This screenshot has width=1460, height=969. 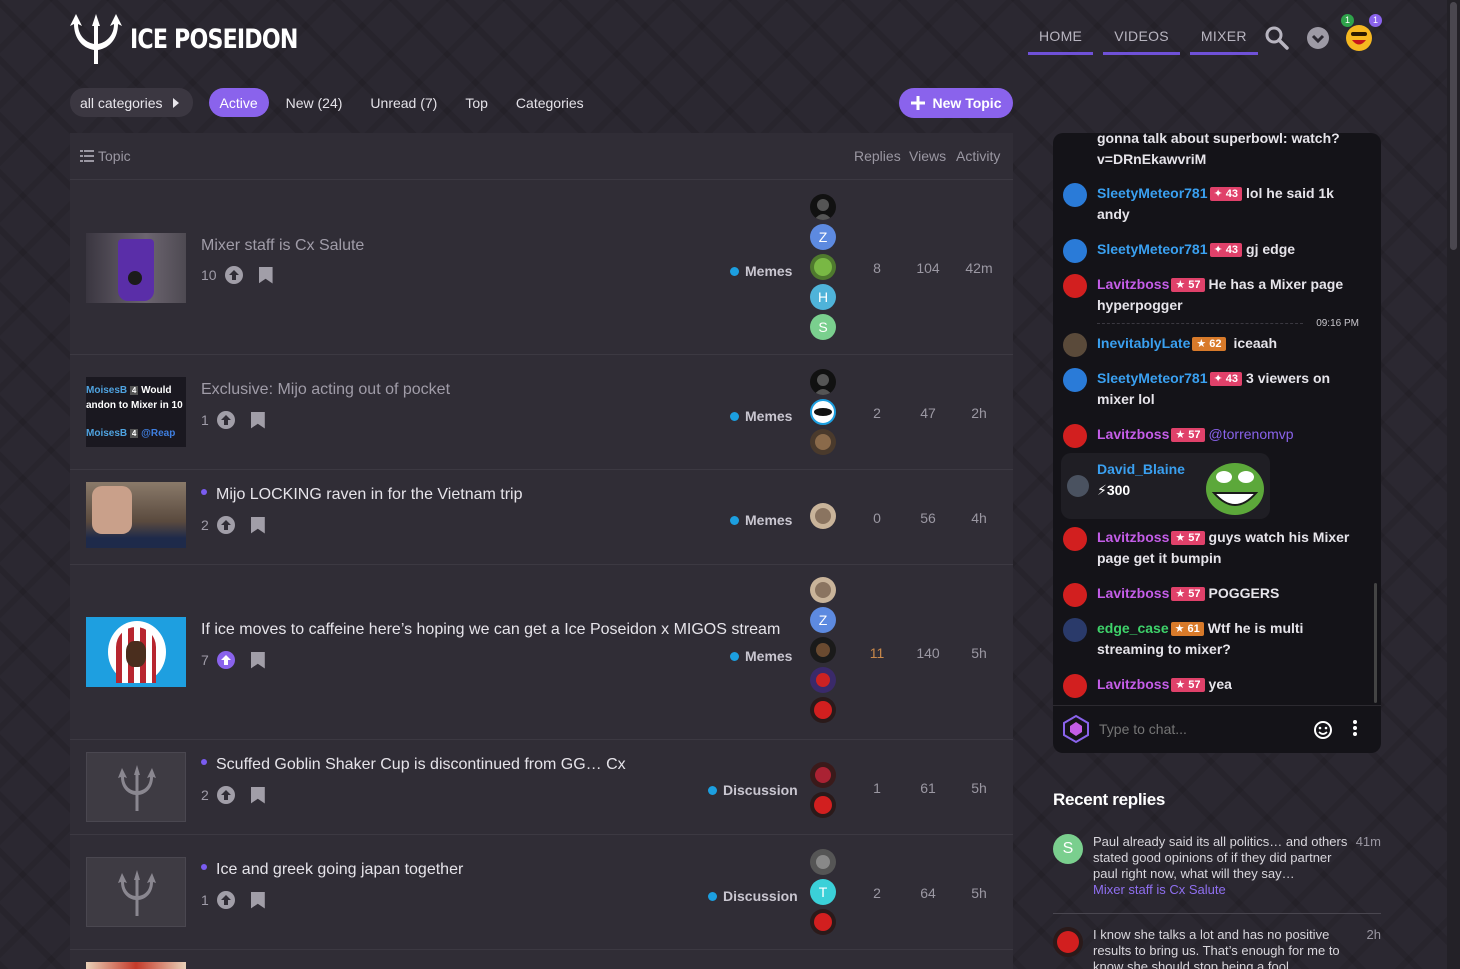 What do you see at coordinates (131, 102) in the screenshot?
I see `category-dropdown: all categories` at bounding box center [131, 102].